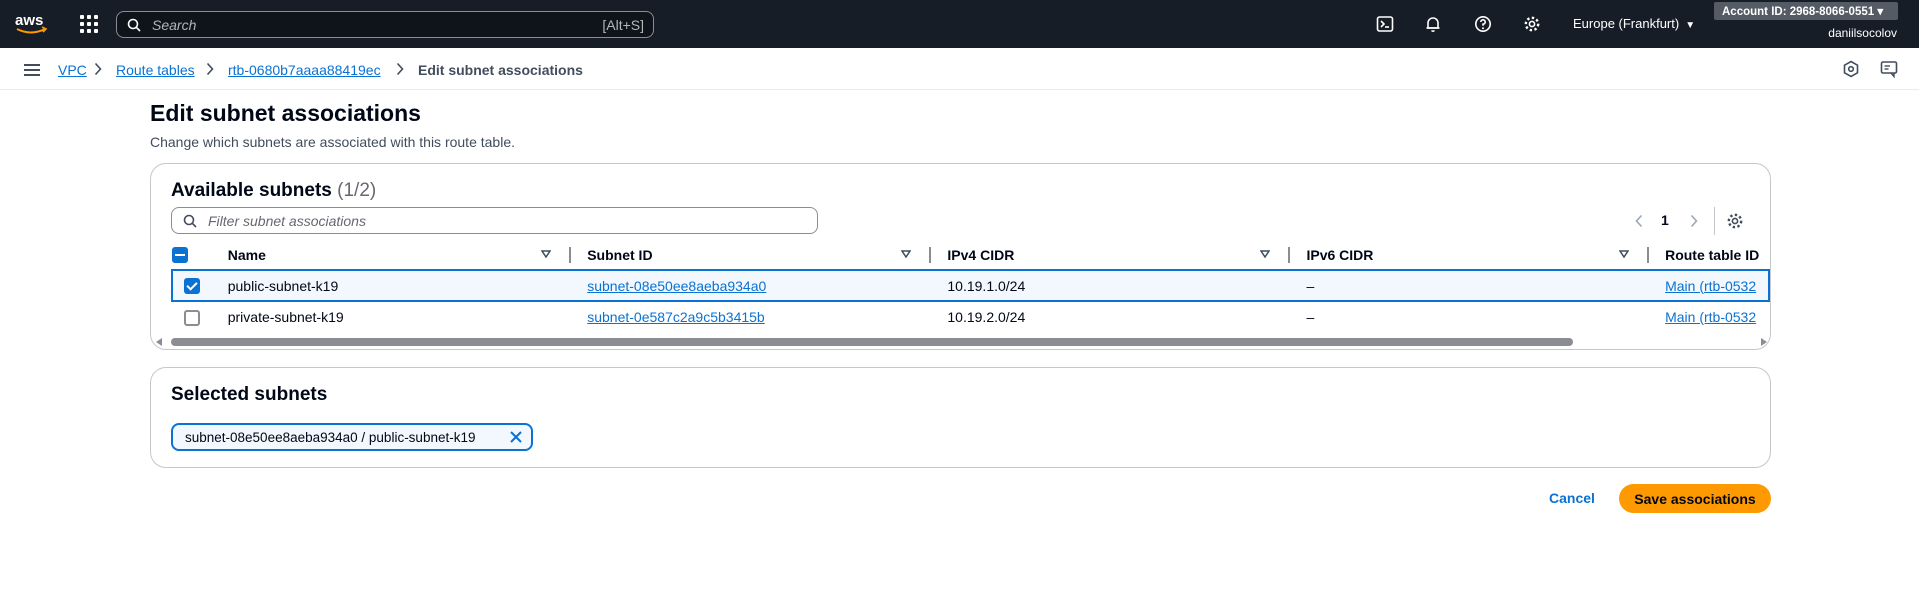  Describe the element at coordinates (159, 342) in the screenshot. I see `scroll-left-arrow-icon` at that location.